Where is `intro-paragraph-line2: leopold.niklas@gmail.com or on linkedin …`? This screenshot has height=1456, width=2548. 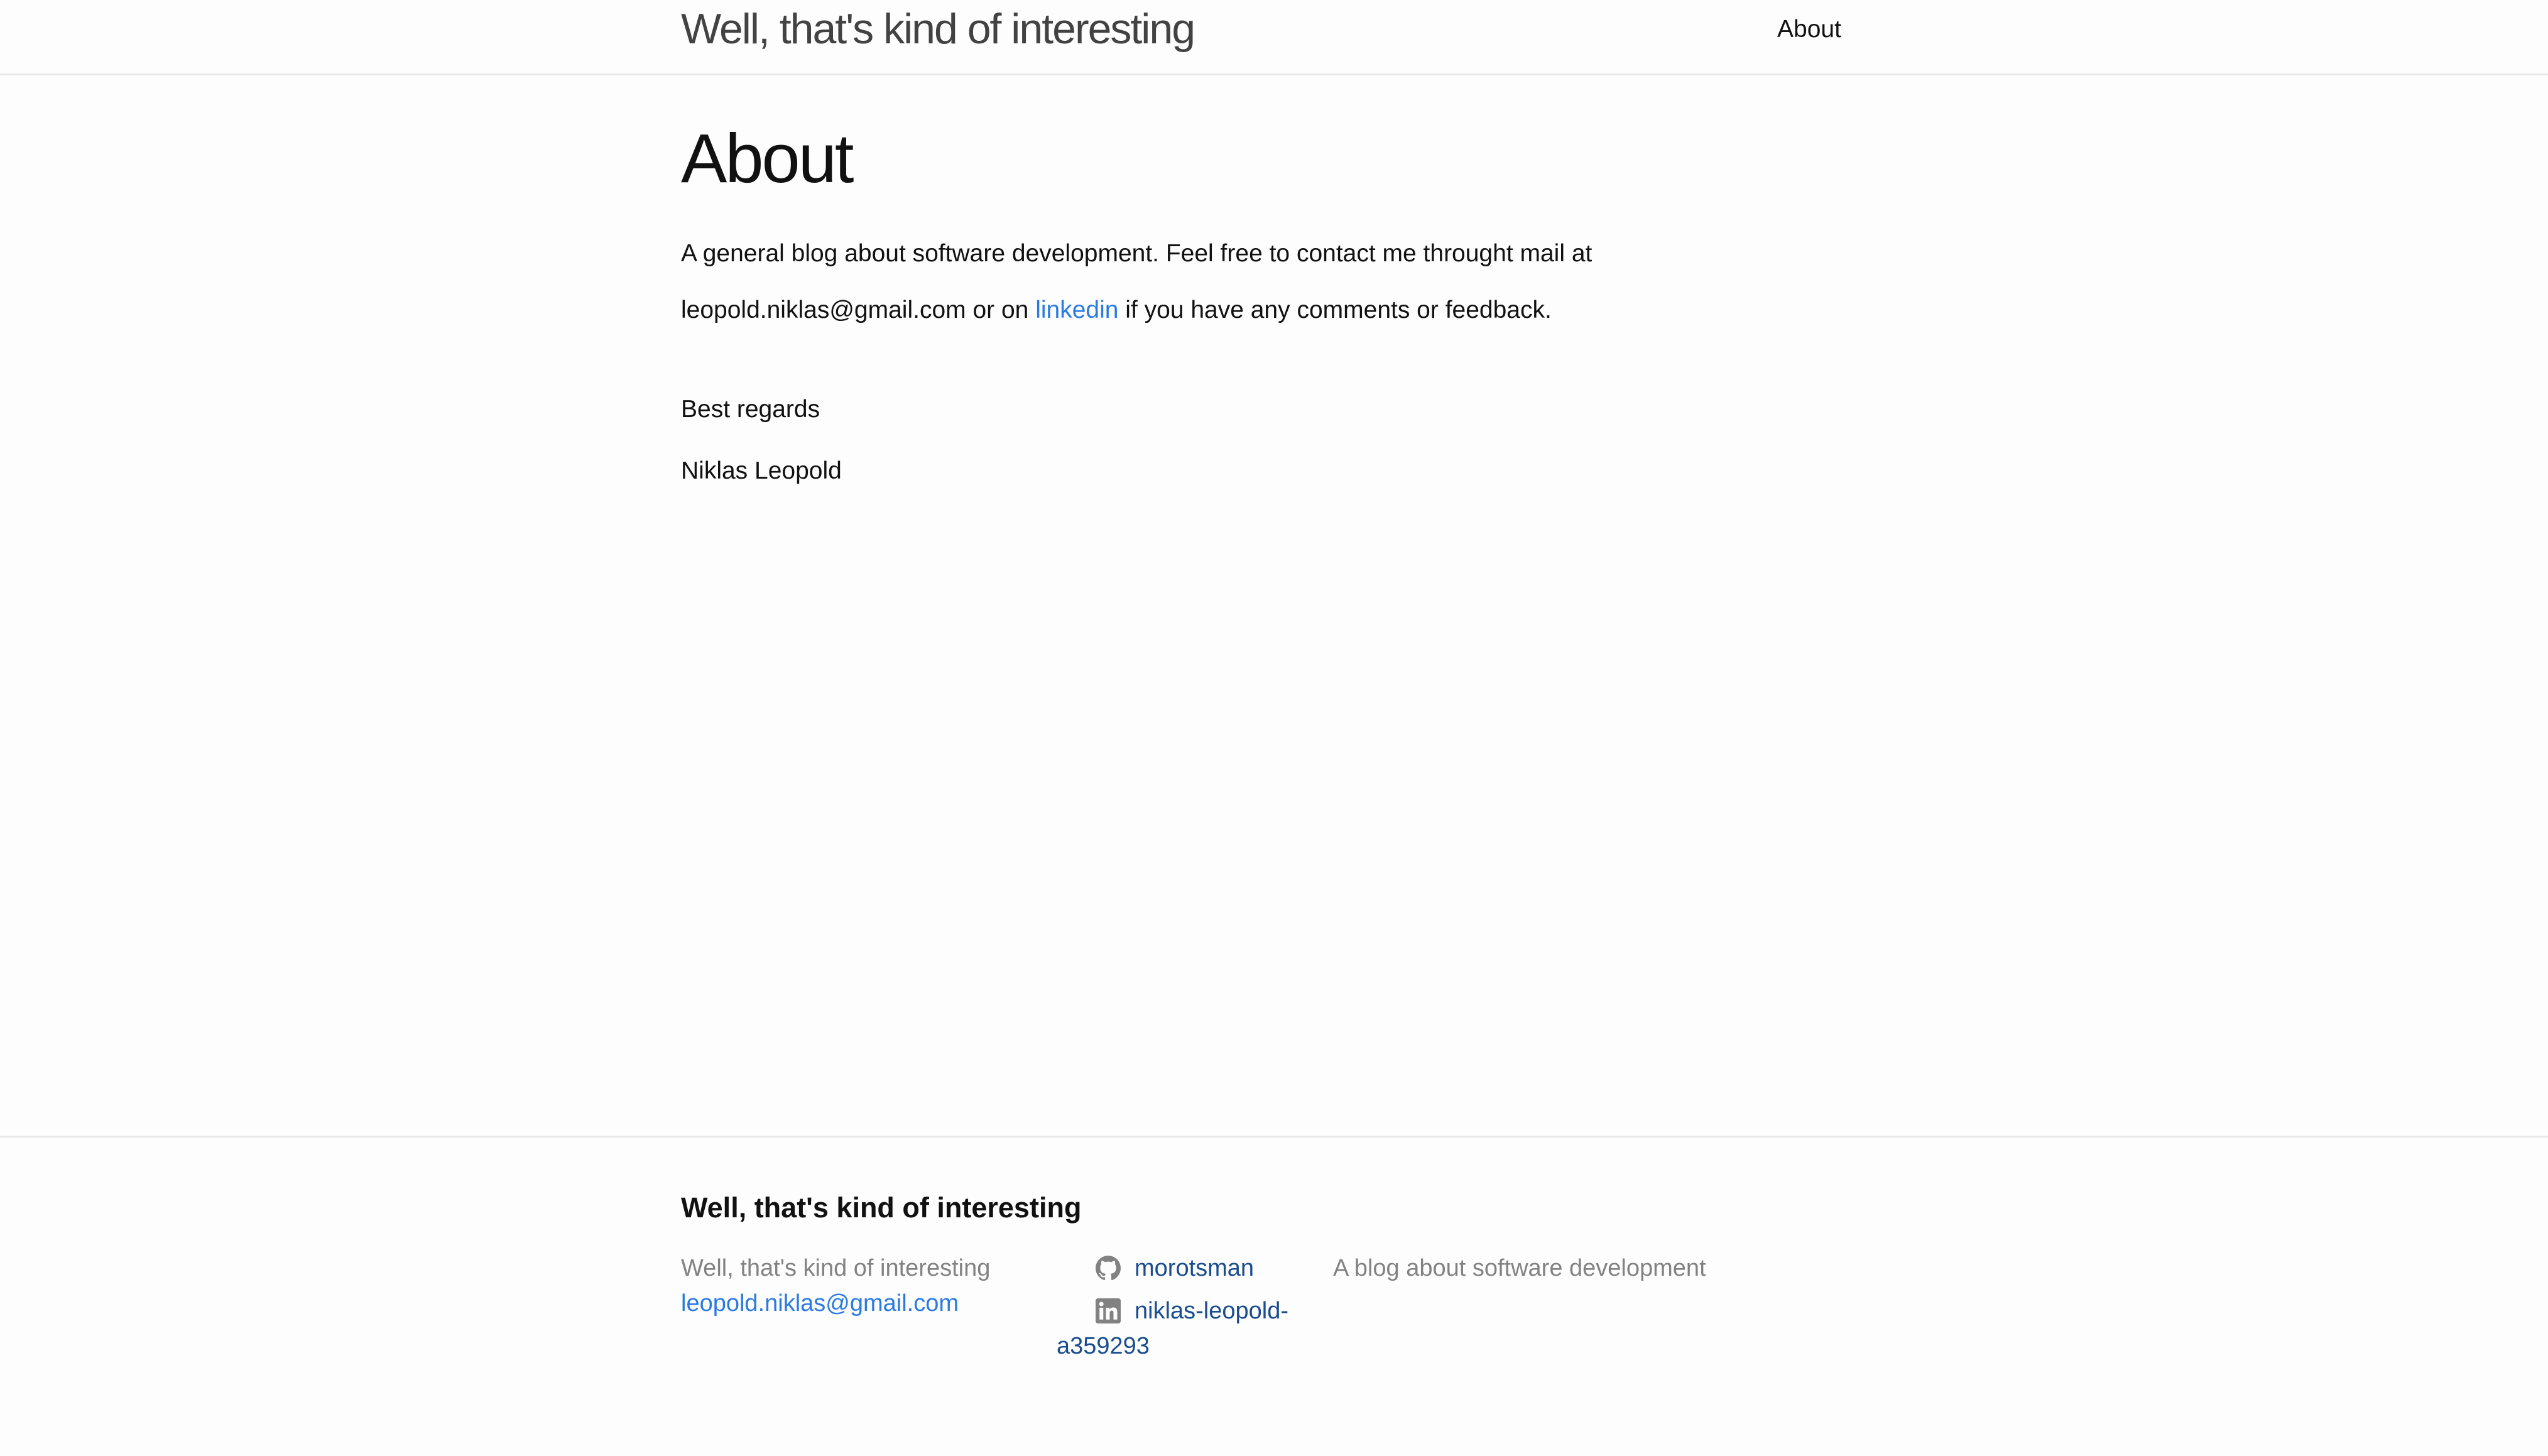
intro-paragraph-line2: leopold.niklas@gmail.com or on linkedin … is located at coordinates (1116, 310).